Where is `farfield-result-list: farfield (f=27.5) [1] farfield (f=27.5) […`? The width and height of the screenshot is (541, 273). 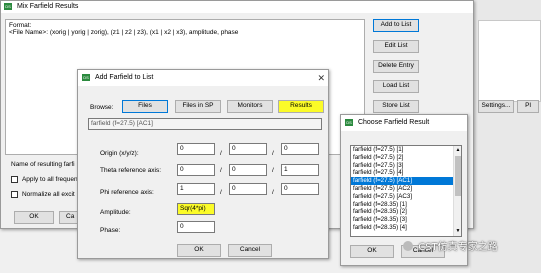
farfield-result-list: farfield (f=27.5) [1] farfield (f=27.5) [… is located at coordinates (406, 191).